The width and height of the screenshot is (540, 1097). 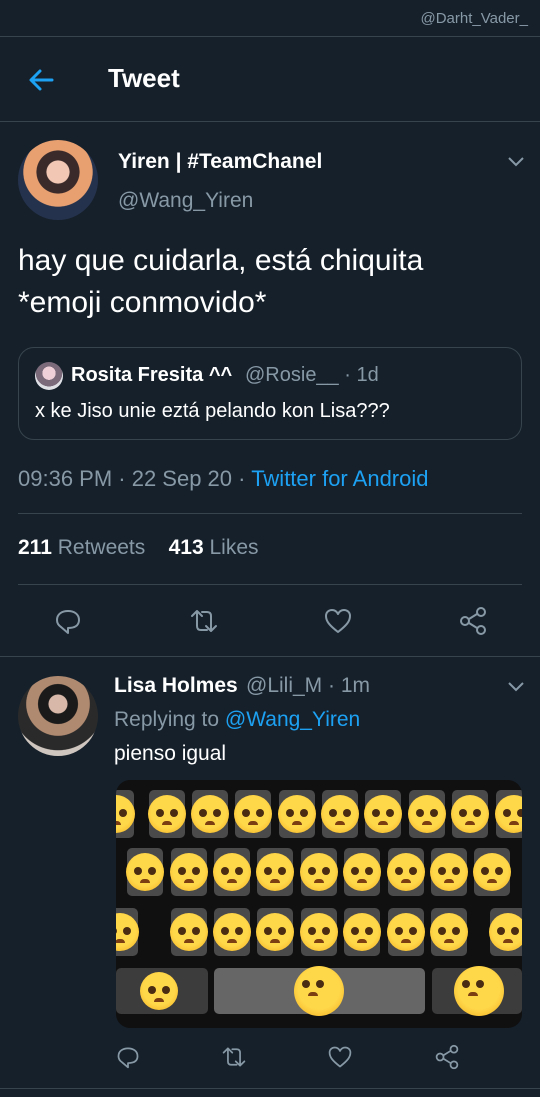 What do you see at coordinates (231, 547) in the screenshot?
I see `likes-label: Likes` at bounding box center [231, 547].